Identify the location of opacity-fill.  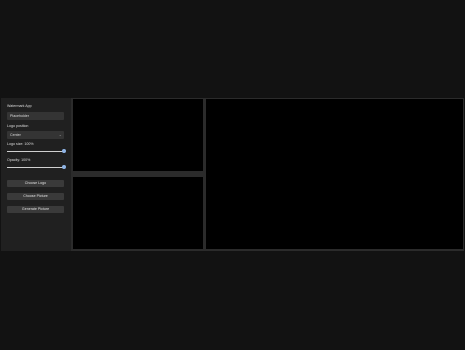
(35, 167).